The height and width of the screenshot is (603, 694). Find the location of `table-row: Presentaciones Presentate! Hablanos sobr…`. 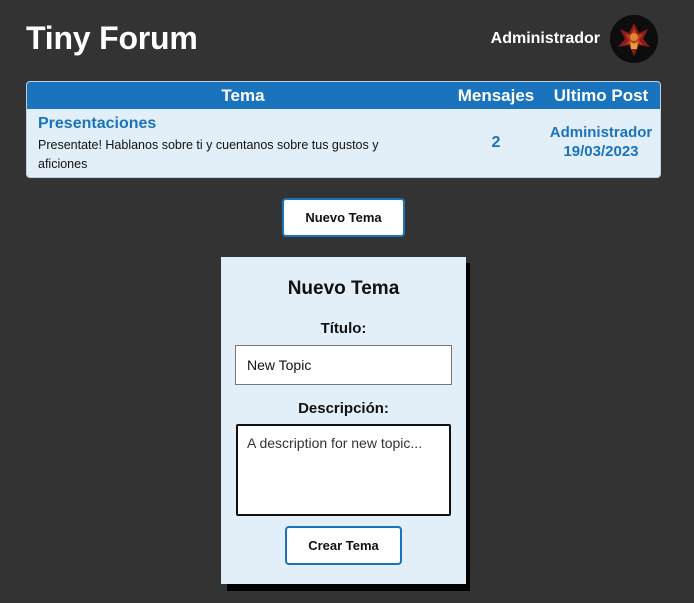

table-row: Presentaciones Presentate! Hablanos sobr… is located at coordinates (343, 143).